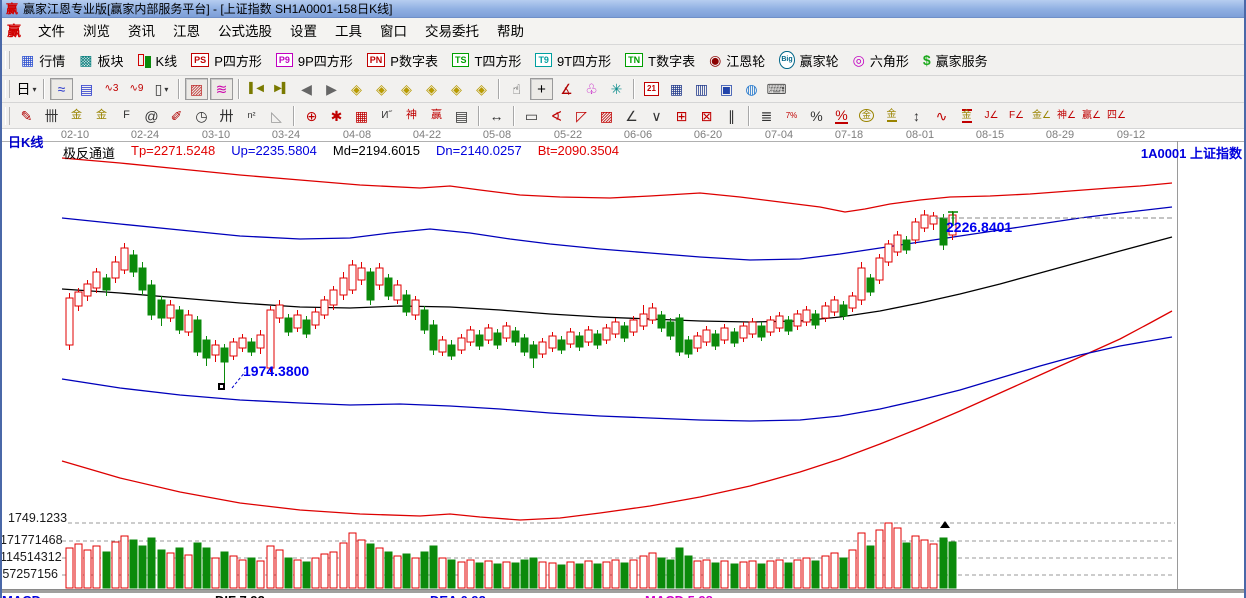 This screenshot has width=1246, height=598. Describe the element at coordinates (656, 116) in the screenshot. I see `v-wave-button: ∨` at that location.